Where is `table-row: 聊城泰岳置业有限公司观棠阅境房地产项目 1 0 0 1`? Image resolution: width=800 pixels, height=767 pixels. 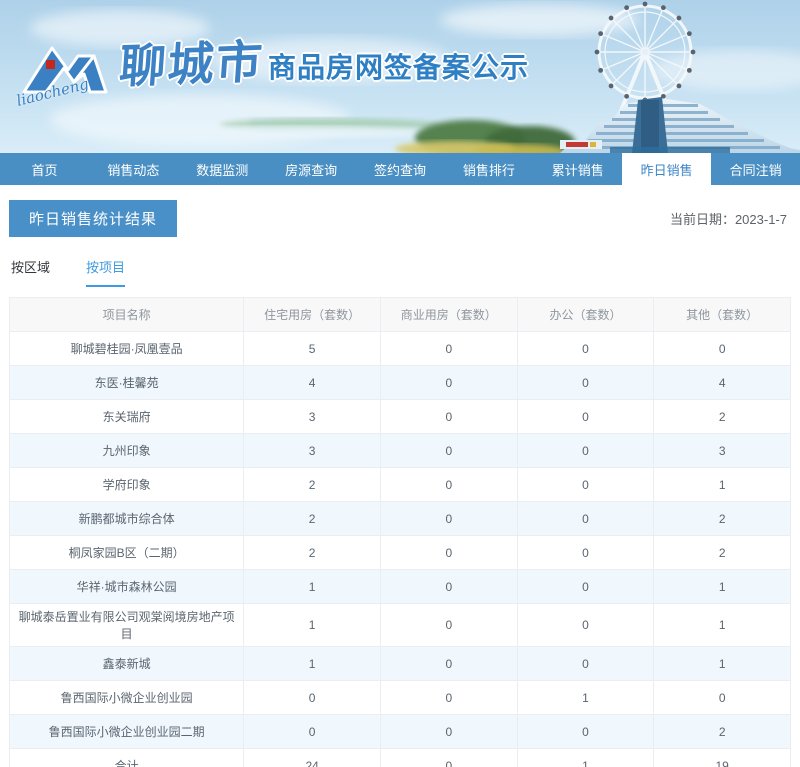
table-row: 聊城泰岳置业有限公司观棠阅境房地产项目 1 0 0 1 is located at coordinates (399, 625).